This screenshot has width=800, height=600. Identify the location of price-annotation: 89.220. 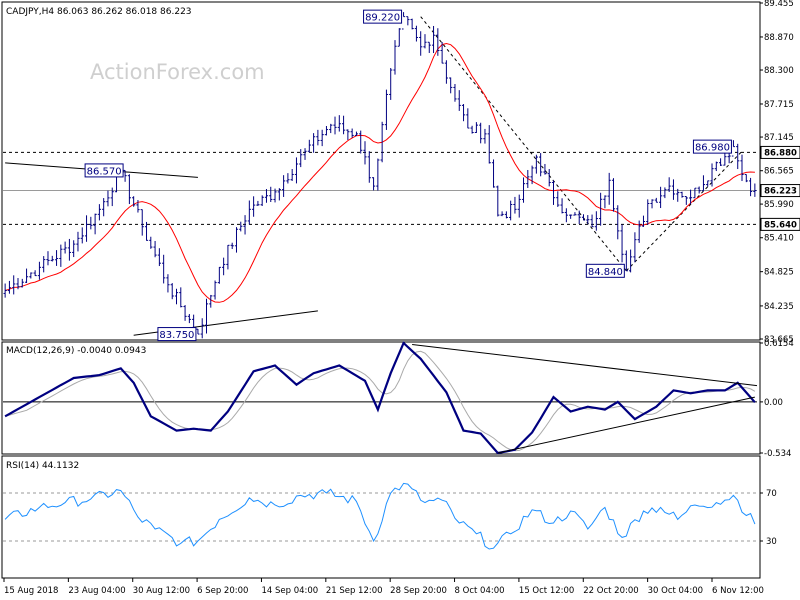
(383, 16).